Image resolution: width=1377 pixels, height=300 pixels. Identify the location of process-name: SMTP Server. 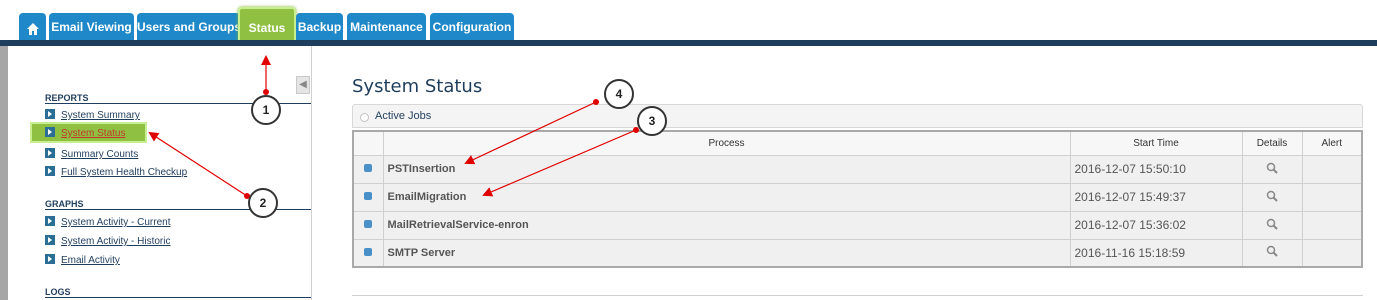
(726, 253).